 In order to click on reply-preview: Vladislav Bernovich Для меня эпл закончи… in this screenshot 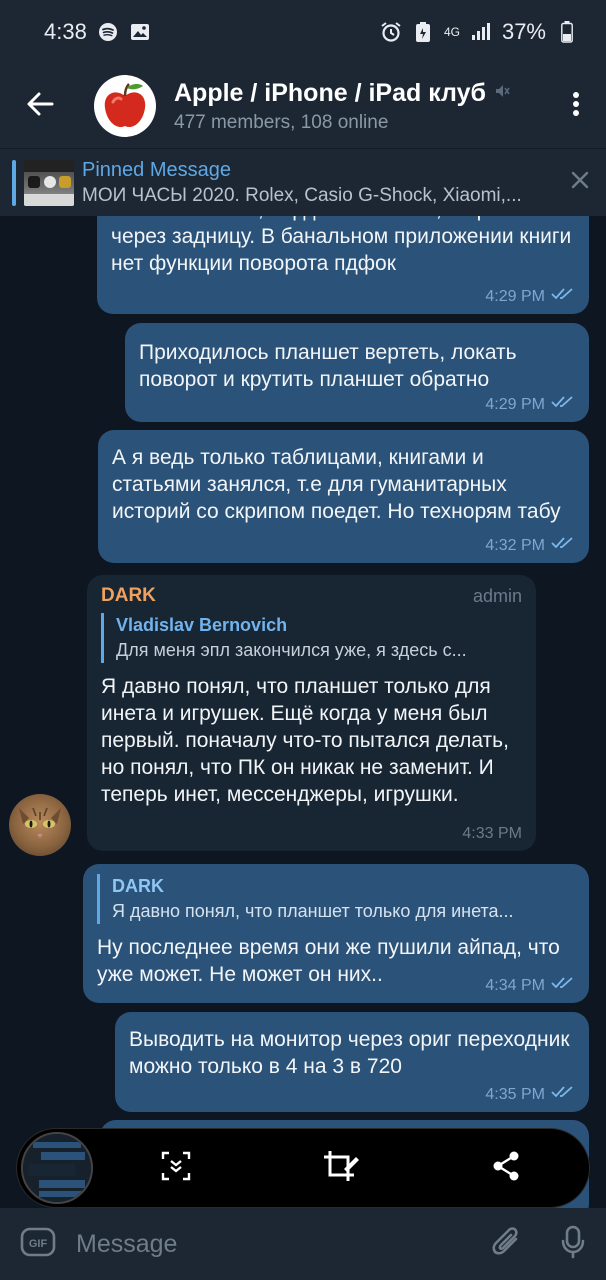, I will do `click(311, 638)`.